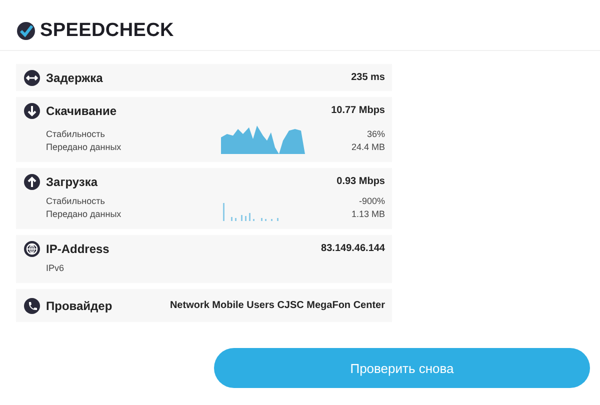  I want to click on logo-text: SPEEDCHECK, so click(107, 31).